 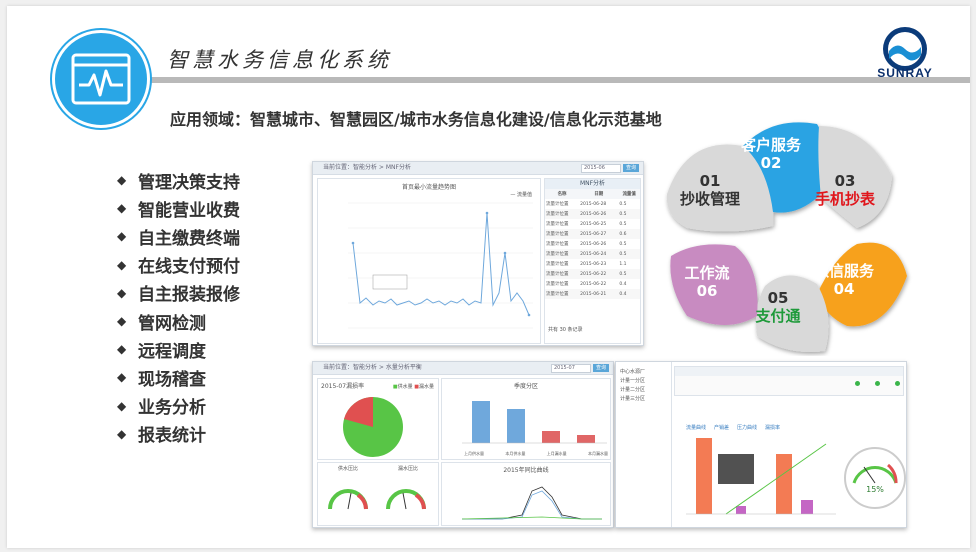 I want to click on tree-item: 计量一分区, so click(x=645, y=381).